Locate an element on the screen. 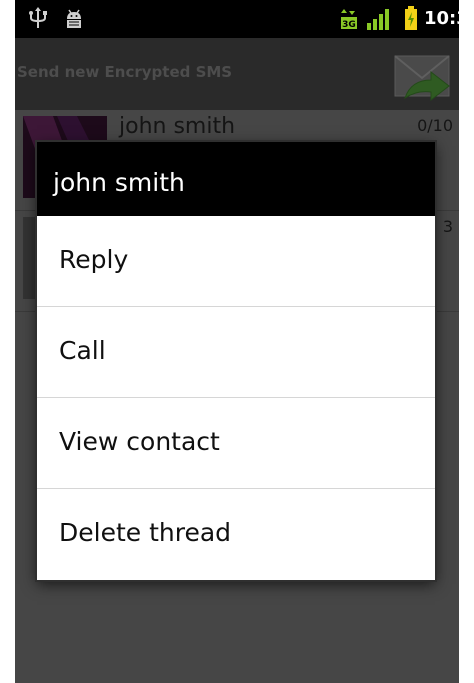  battery-charging-icon is located at coordinates (411, 18).